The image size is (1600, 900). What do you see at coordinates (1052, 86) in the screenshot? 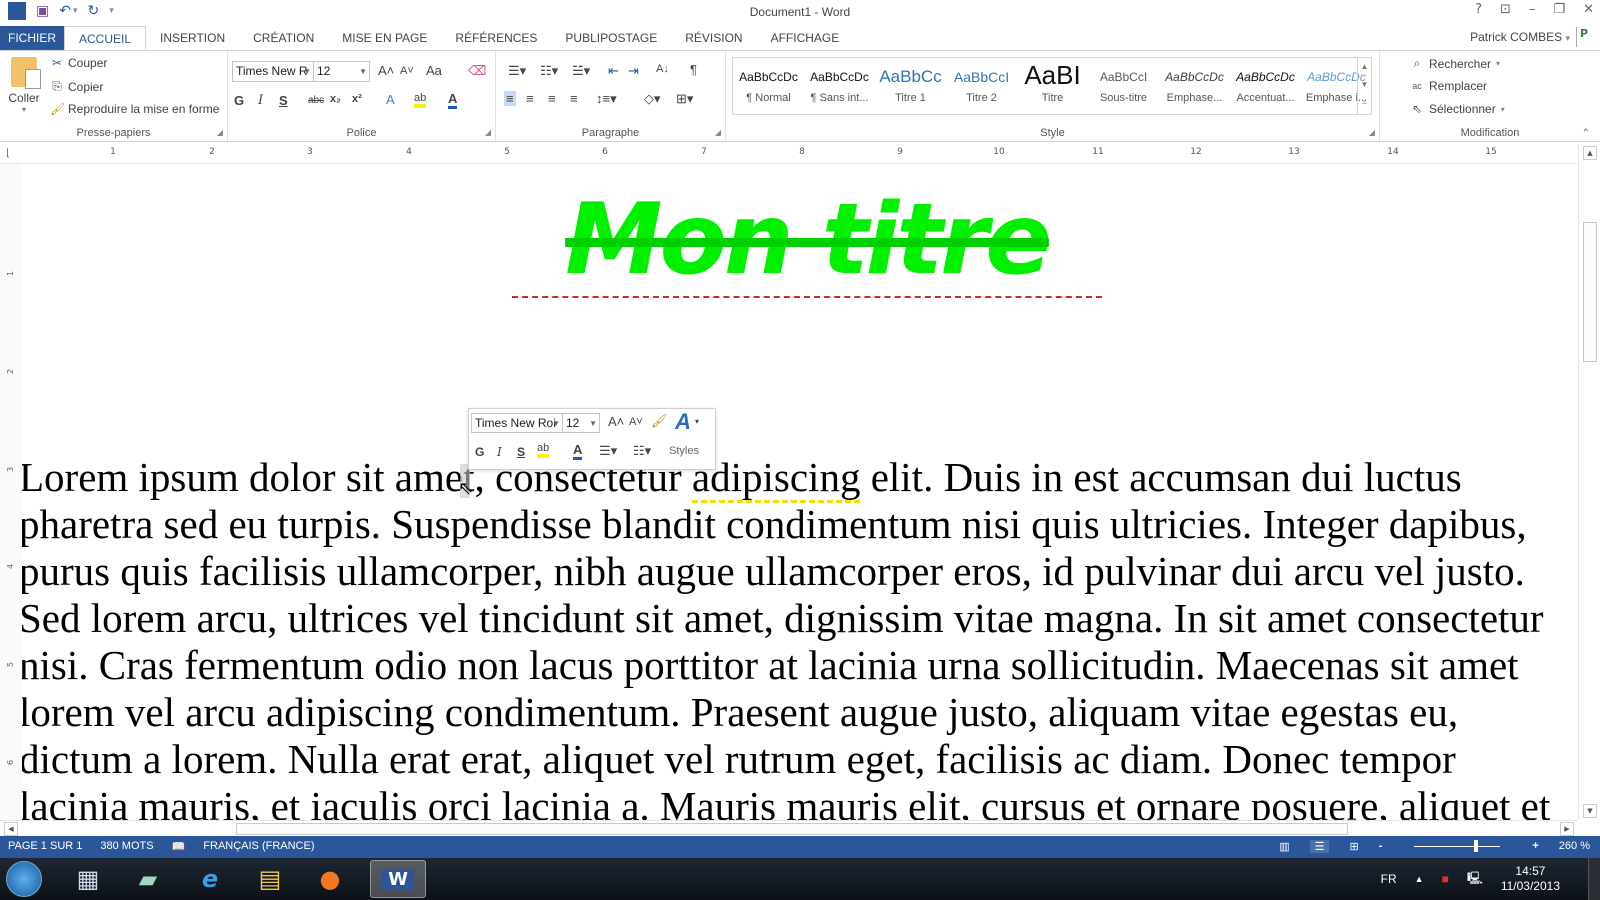
I see `style-title: AaBI Titre` at bounding box center [1052, 86].